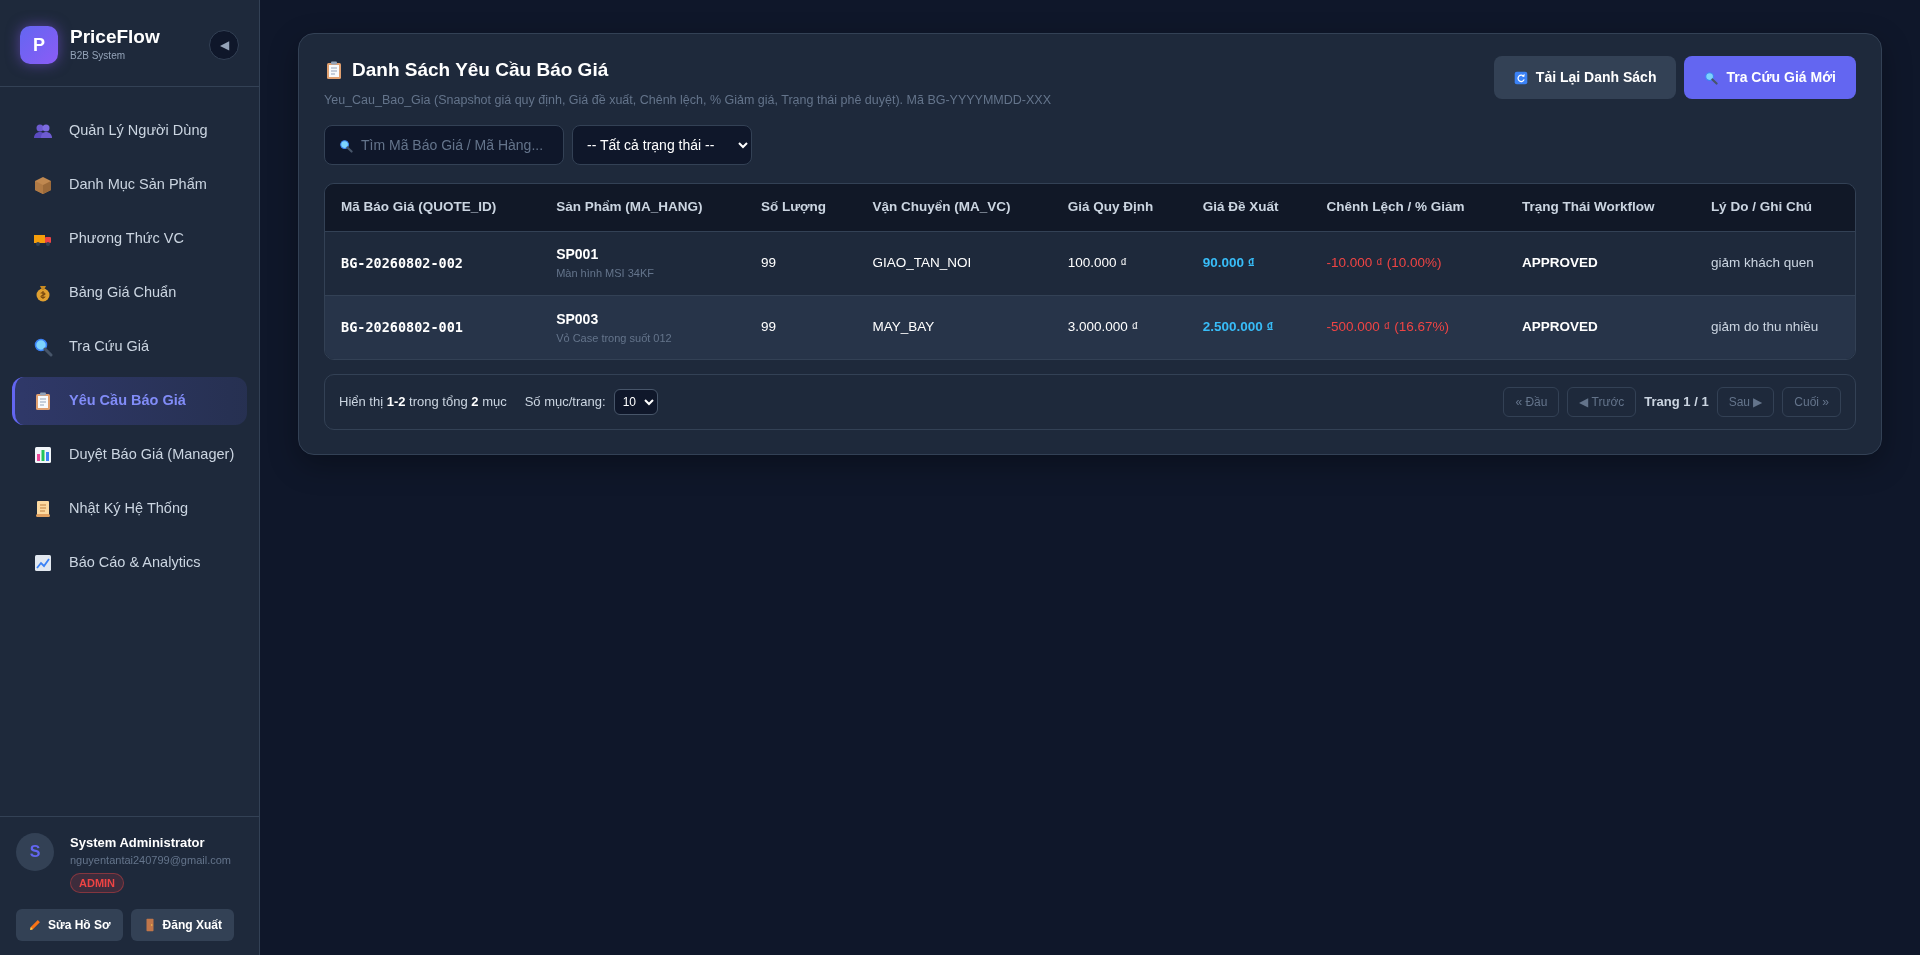  I want to click on column-header: Mã Báo Giá (QUOTE_ID), so click(433, 207).